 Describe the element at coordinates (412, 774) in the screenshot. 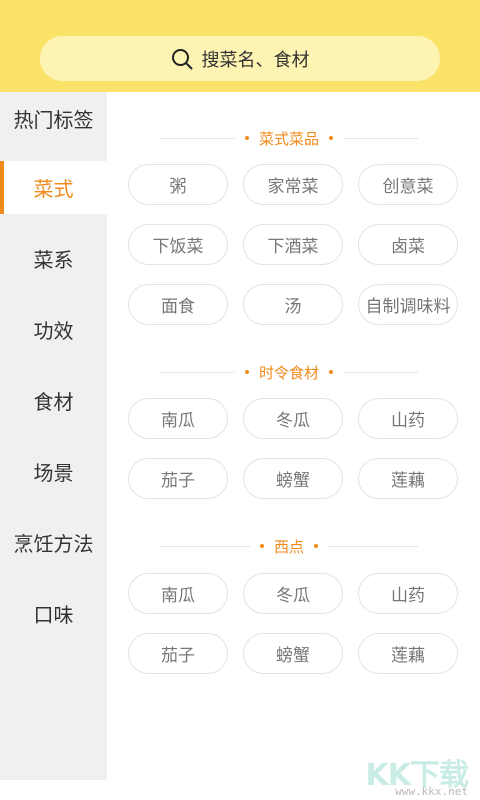

I see `watermark-logo: KK下载 www.kkx.net` at that location.